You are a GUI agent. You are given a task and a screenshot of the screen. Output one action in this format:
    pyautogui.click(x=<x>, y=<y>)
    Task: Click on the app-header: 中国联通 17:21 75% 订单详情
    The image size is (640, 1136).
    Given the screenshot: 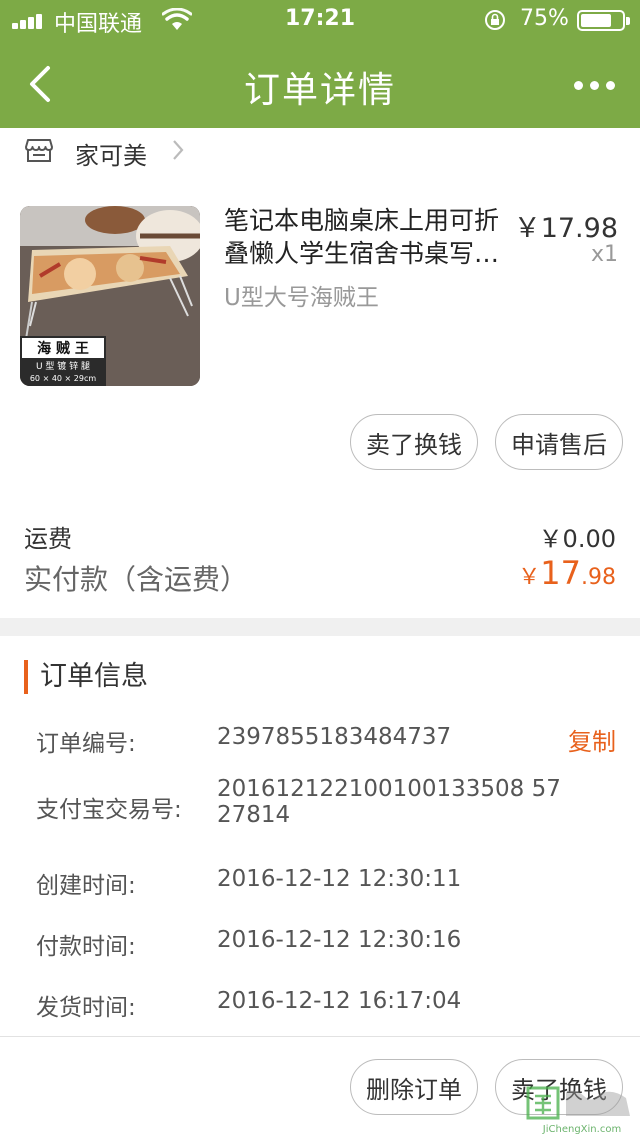 What is the action you would take?
    pyautogui.click(x=320, y=64)
    